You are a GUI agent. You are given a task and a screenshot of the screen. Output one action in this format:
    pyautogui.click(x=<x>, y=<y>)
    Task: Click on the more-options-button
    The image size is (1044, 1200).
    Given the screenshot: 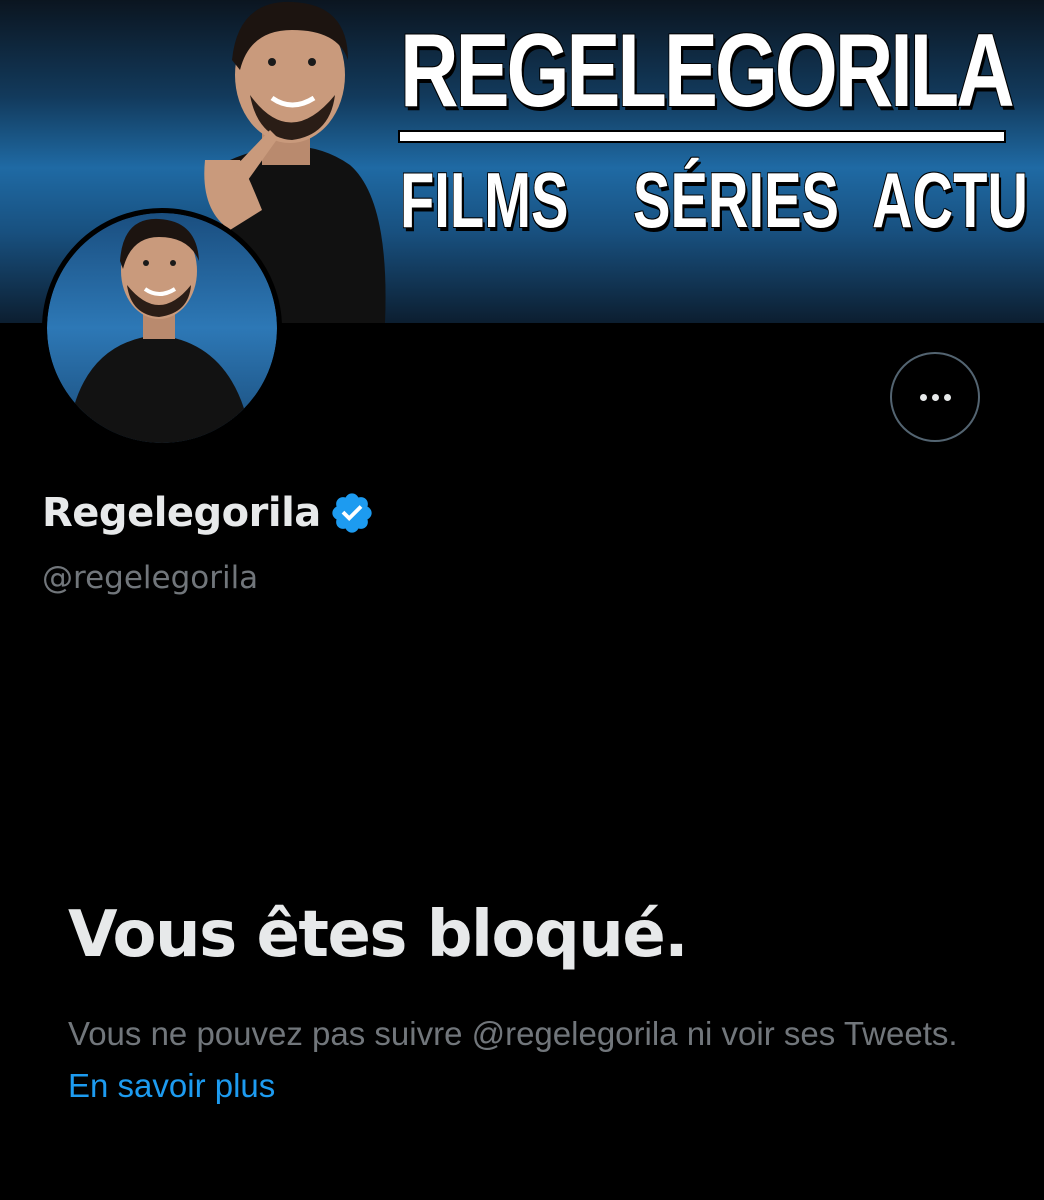 What is the action you would take?
    pyautogui.click(x=935, y=397)
    